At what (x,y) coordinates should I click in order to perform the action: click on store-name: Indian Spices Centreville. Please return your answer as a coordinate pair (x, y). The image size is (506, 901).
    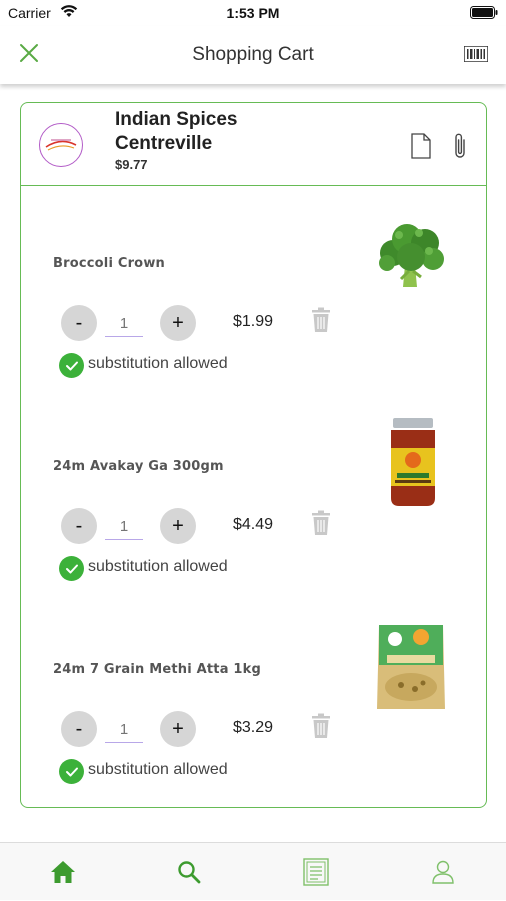
    Looking at the image, I should click on (176, 131).